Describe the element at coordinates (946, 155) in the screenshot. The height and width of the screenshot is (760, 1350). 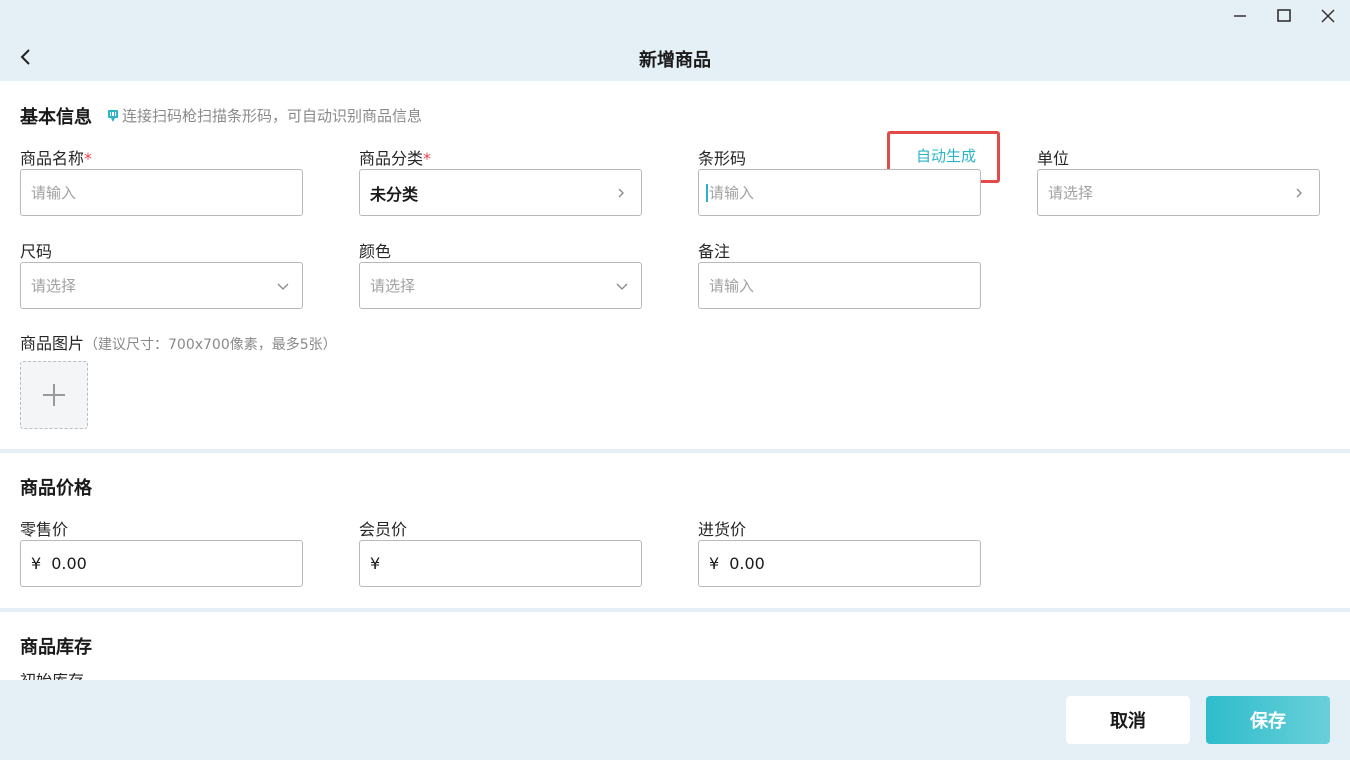
I see `auto-generate-link: 自动生成` at that location.